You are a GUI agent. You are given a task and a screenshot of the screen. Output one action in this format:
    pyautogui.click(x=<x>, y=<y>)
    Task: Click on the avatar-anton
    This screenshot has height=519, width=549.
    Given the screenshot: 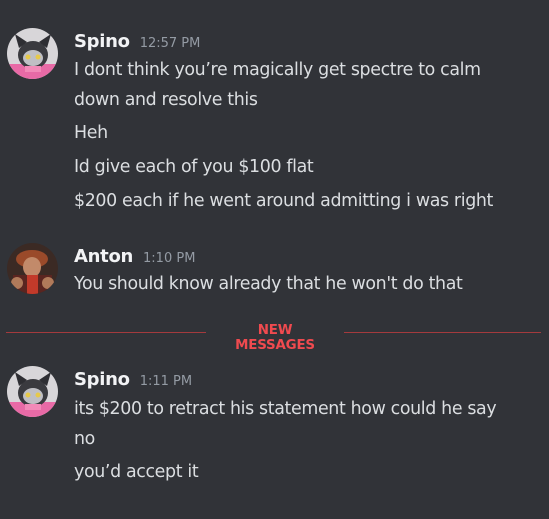 What is the action you would take?
    pyautogui.click(x=32, y=268)
    